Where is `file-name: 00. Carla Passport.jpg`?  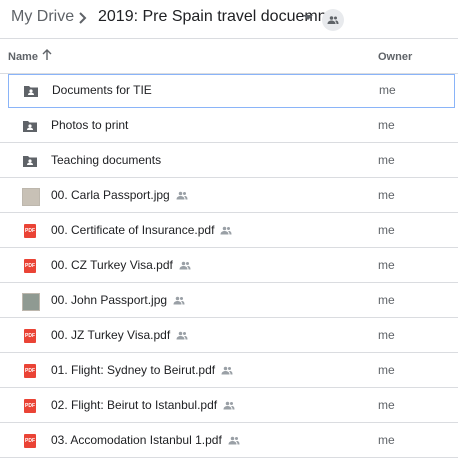 file-name: 00. Carla Passport.jpg is located at coordinates (119, 195).